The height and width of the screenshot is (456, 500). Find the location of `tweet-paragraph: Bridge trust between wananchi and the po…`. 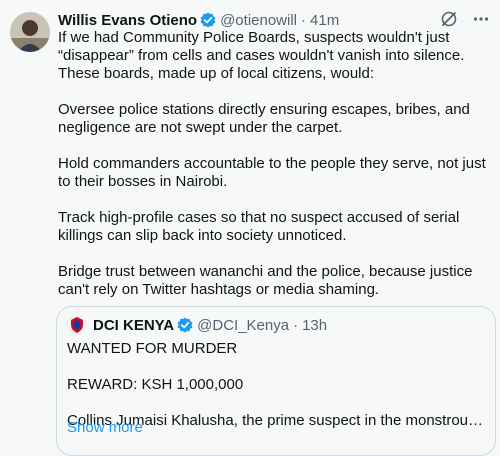

tweet-paragraph: Bridge trust between wananchi and the po… is located at coordinates (265, 280).